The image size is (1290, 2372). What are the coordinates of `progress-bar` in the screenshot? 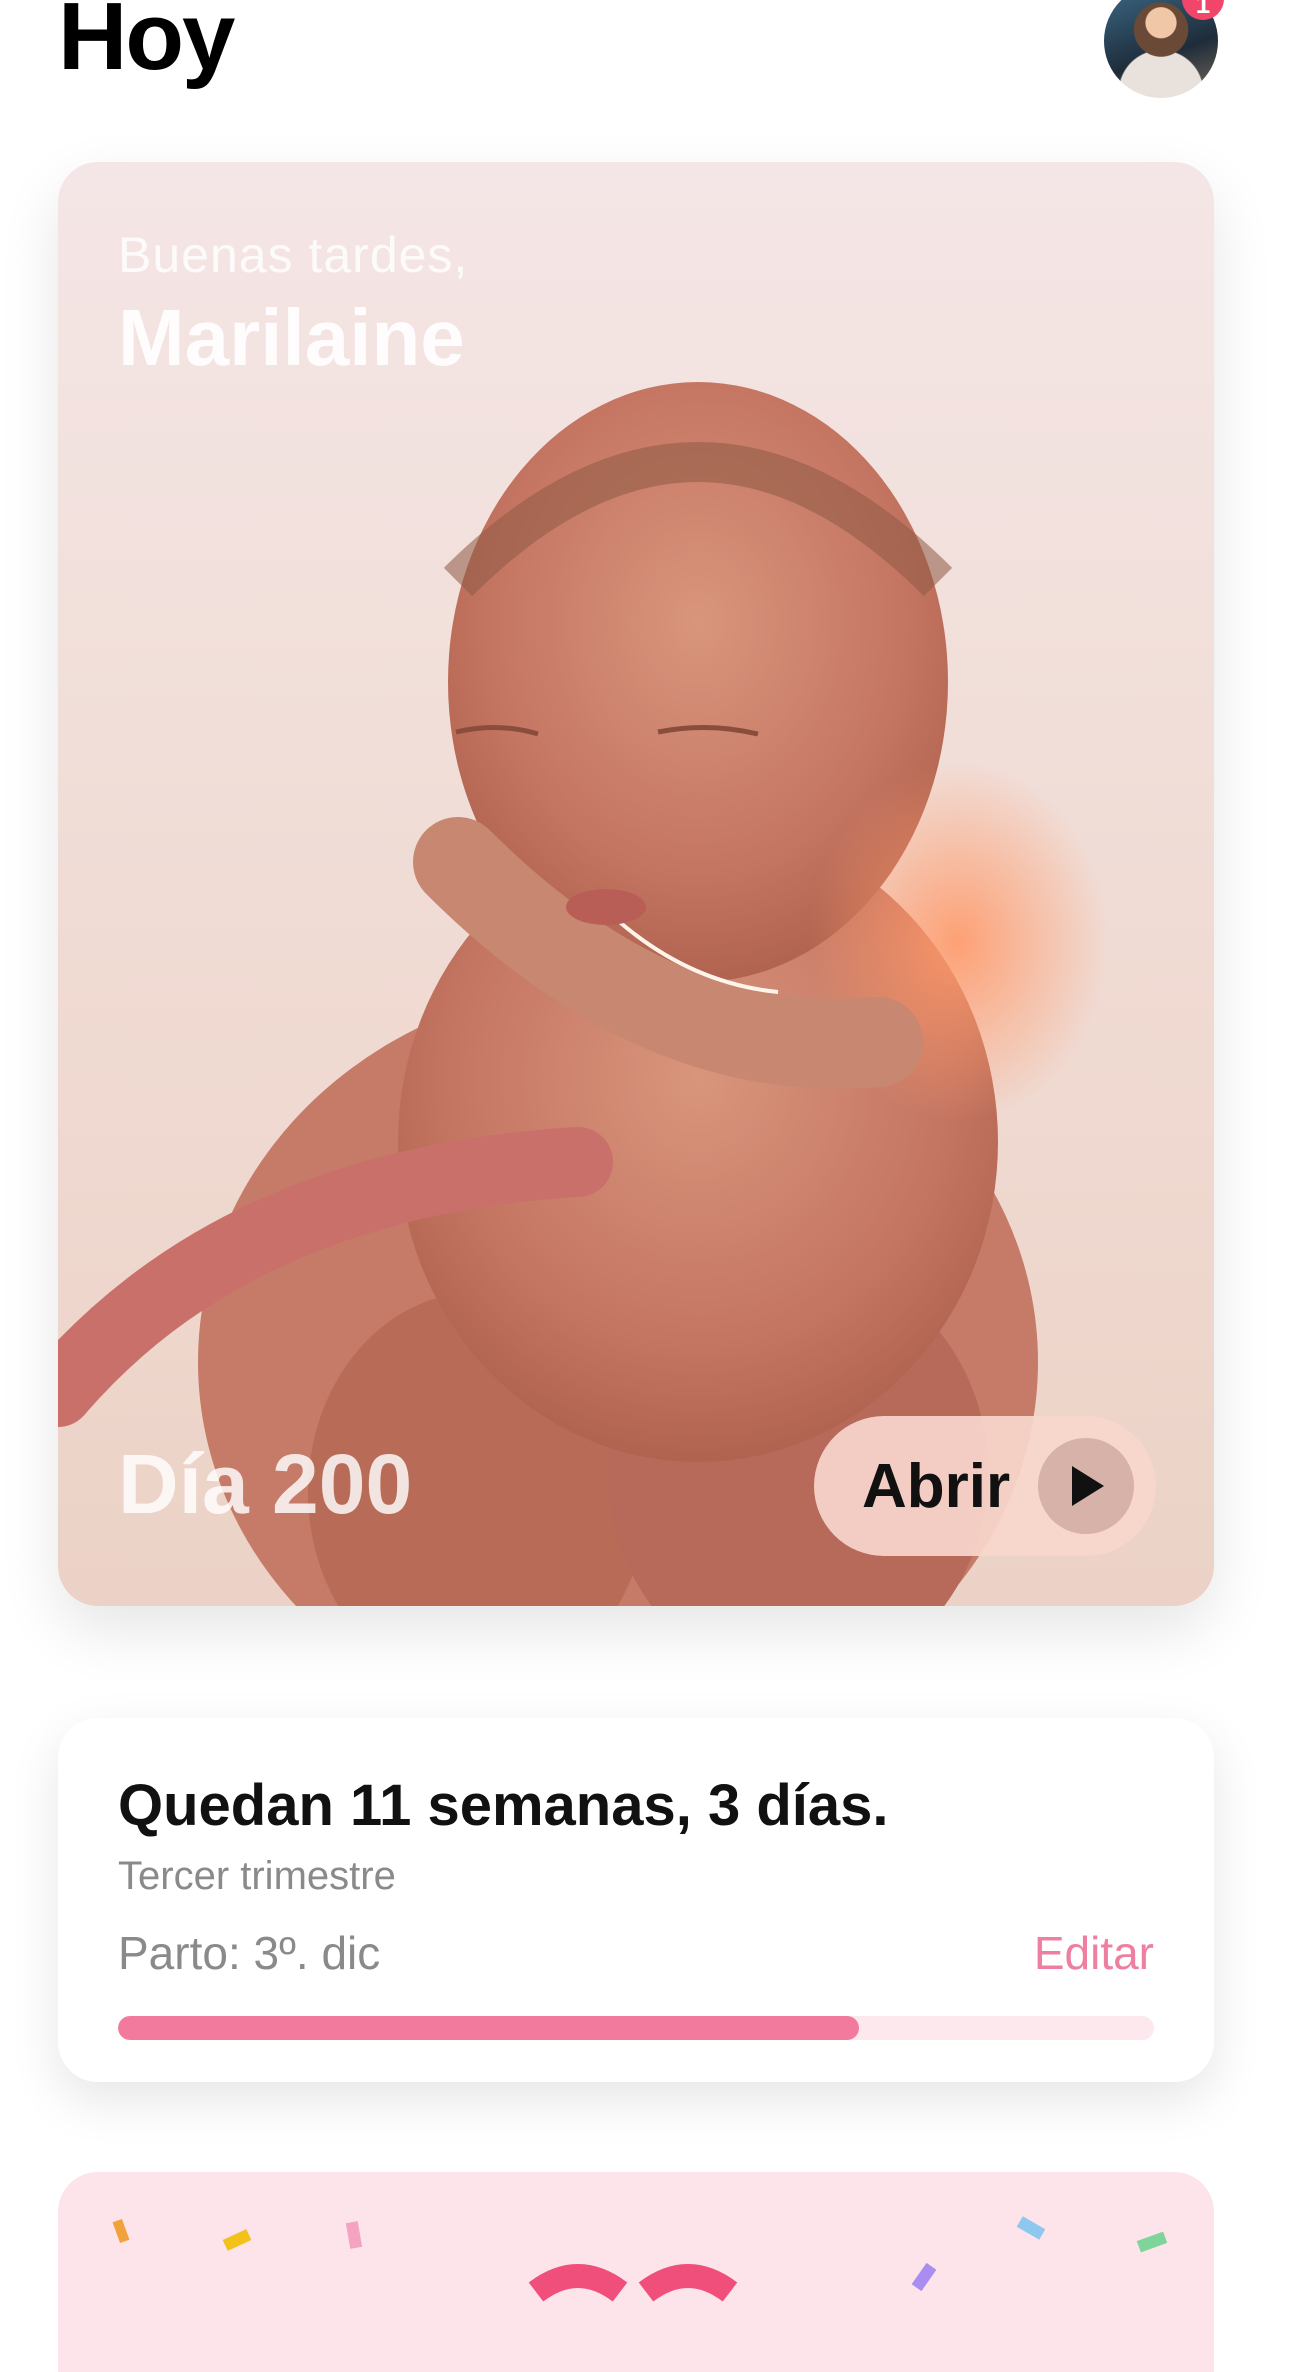 It's located at (636, 2028).